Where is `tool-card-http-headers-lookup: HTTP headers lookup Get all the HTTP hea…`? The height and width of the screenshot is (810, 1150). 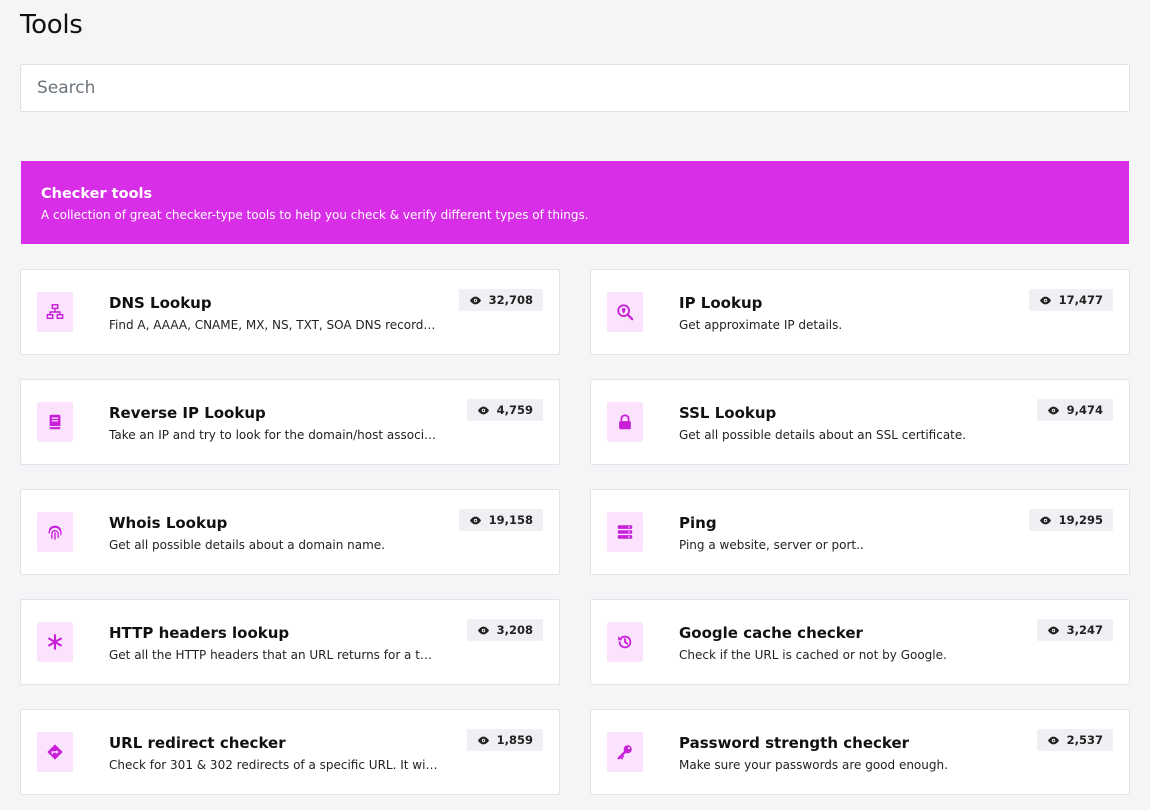 tool-card-http-headers-lookup: HTTP headers lookup Get all the HTTP hea… is located at coordinates (290, 642).